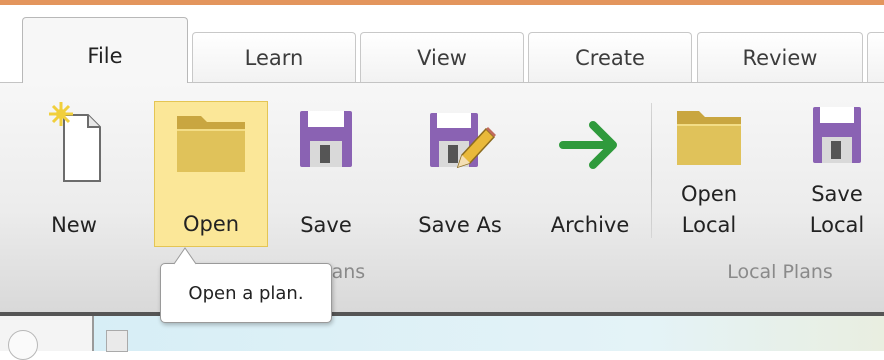 The width and height of the screenshot is (884, 360). What do you see at coordinates (709, 174) in the screenshot?
I see `open-local-button: Open Local` at bounding box center [709, 174].